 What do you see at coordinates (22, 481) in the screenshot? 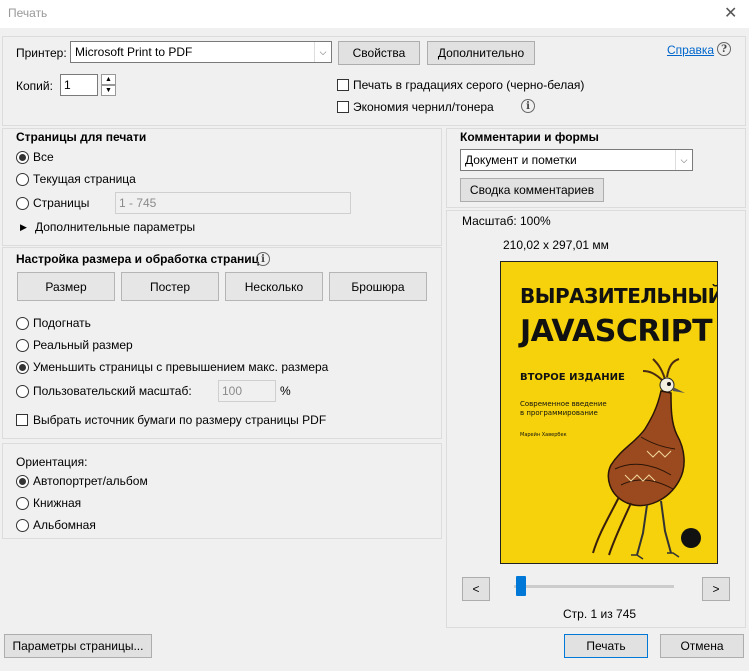
I see `auto-orientation-radio` at bounding box center [22, 481].